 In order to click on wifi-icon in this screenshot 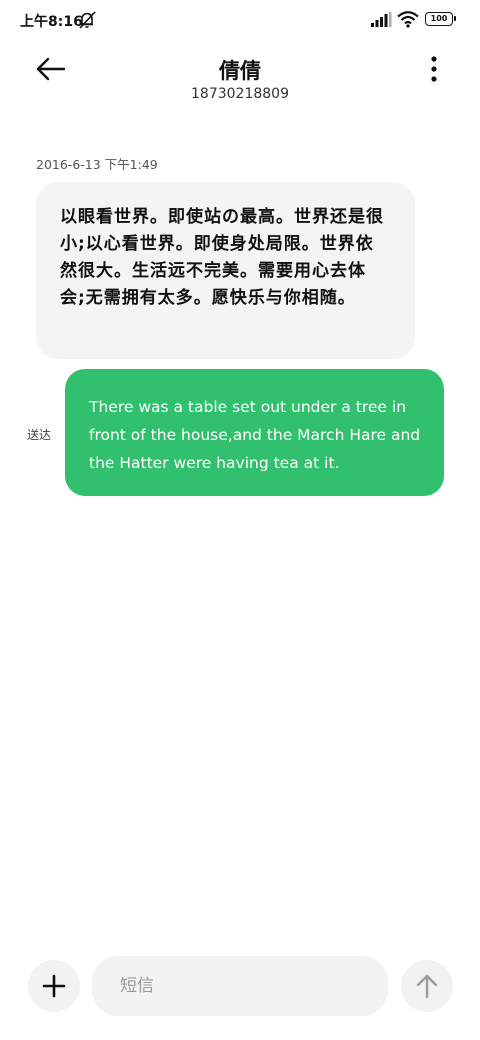, I will do `click(408, 19)`.